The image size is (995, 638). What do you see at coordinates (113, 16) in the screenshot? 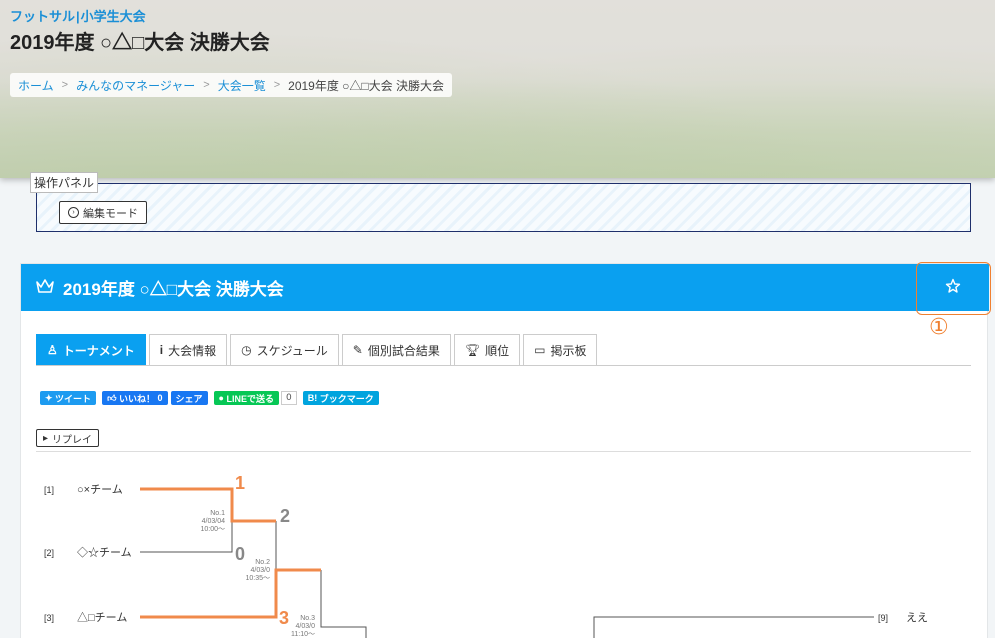
I see `category-link: 小学生大会` at bounding box center [113, 16].